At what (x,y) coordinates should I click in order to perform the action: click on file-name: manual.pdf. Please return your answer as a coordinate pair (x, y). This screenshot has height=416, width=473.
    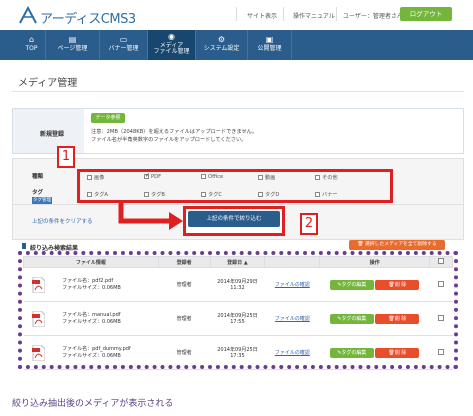
    Looking at the image, I should click on (106, 314).